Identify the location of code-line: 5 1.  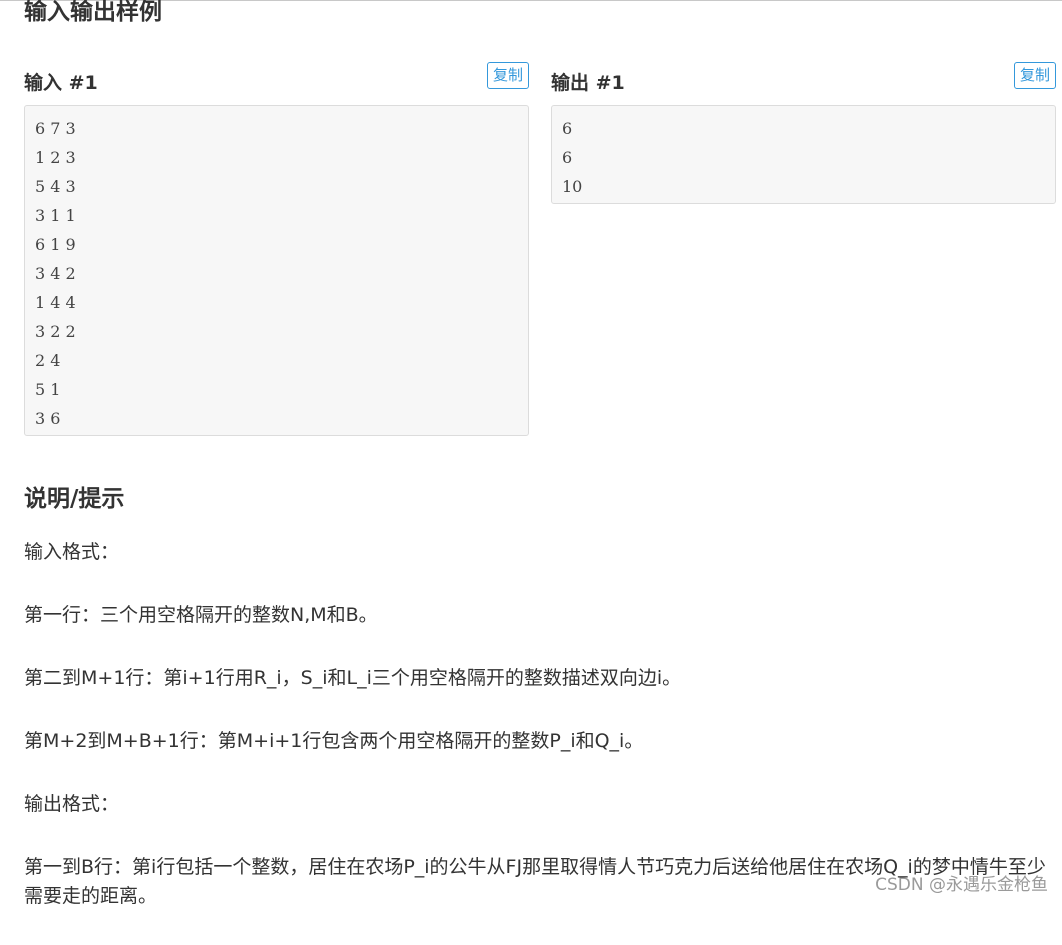
(48, 389).